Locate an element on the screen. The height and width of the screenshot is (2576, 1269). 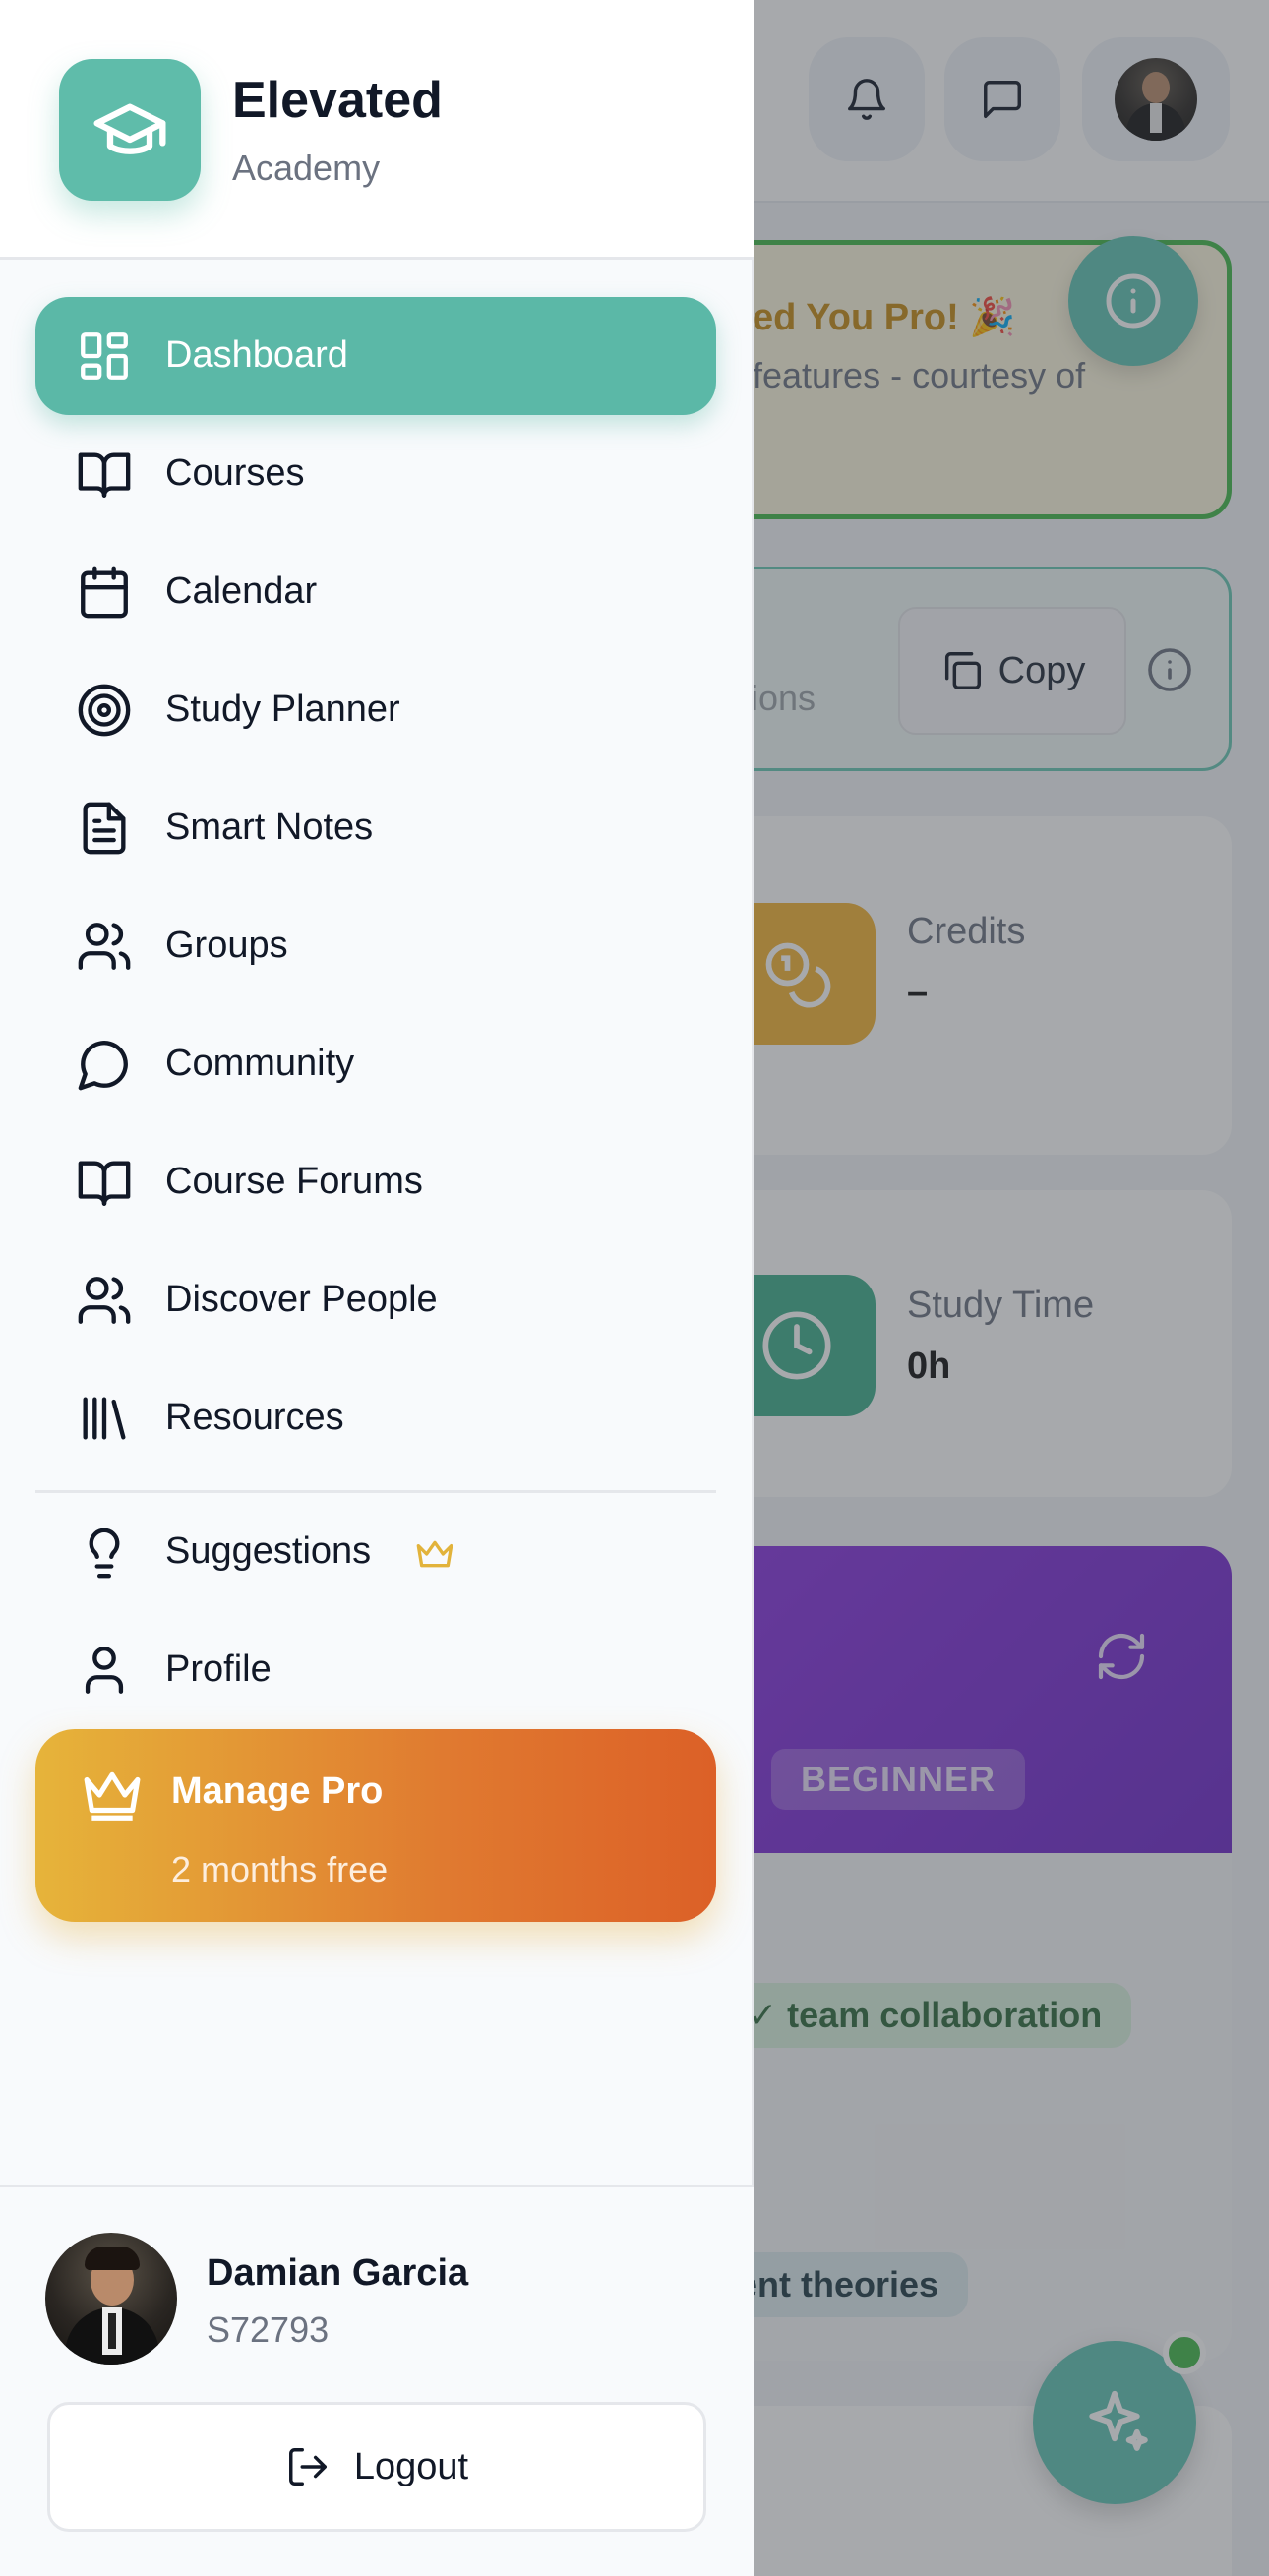
brand-header: Elevated Academy is located at coordinates (377, 130).